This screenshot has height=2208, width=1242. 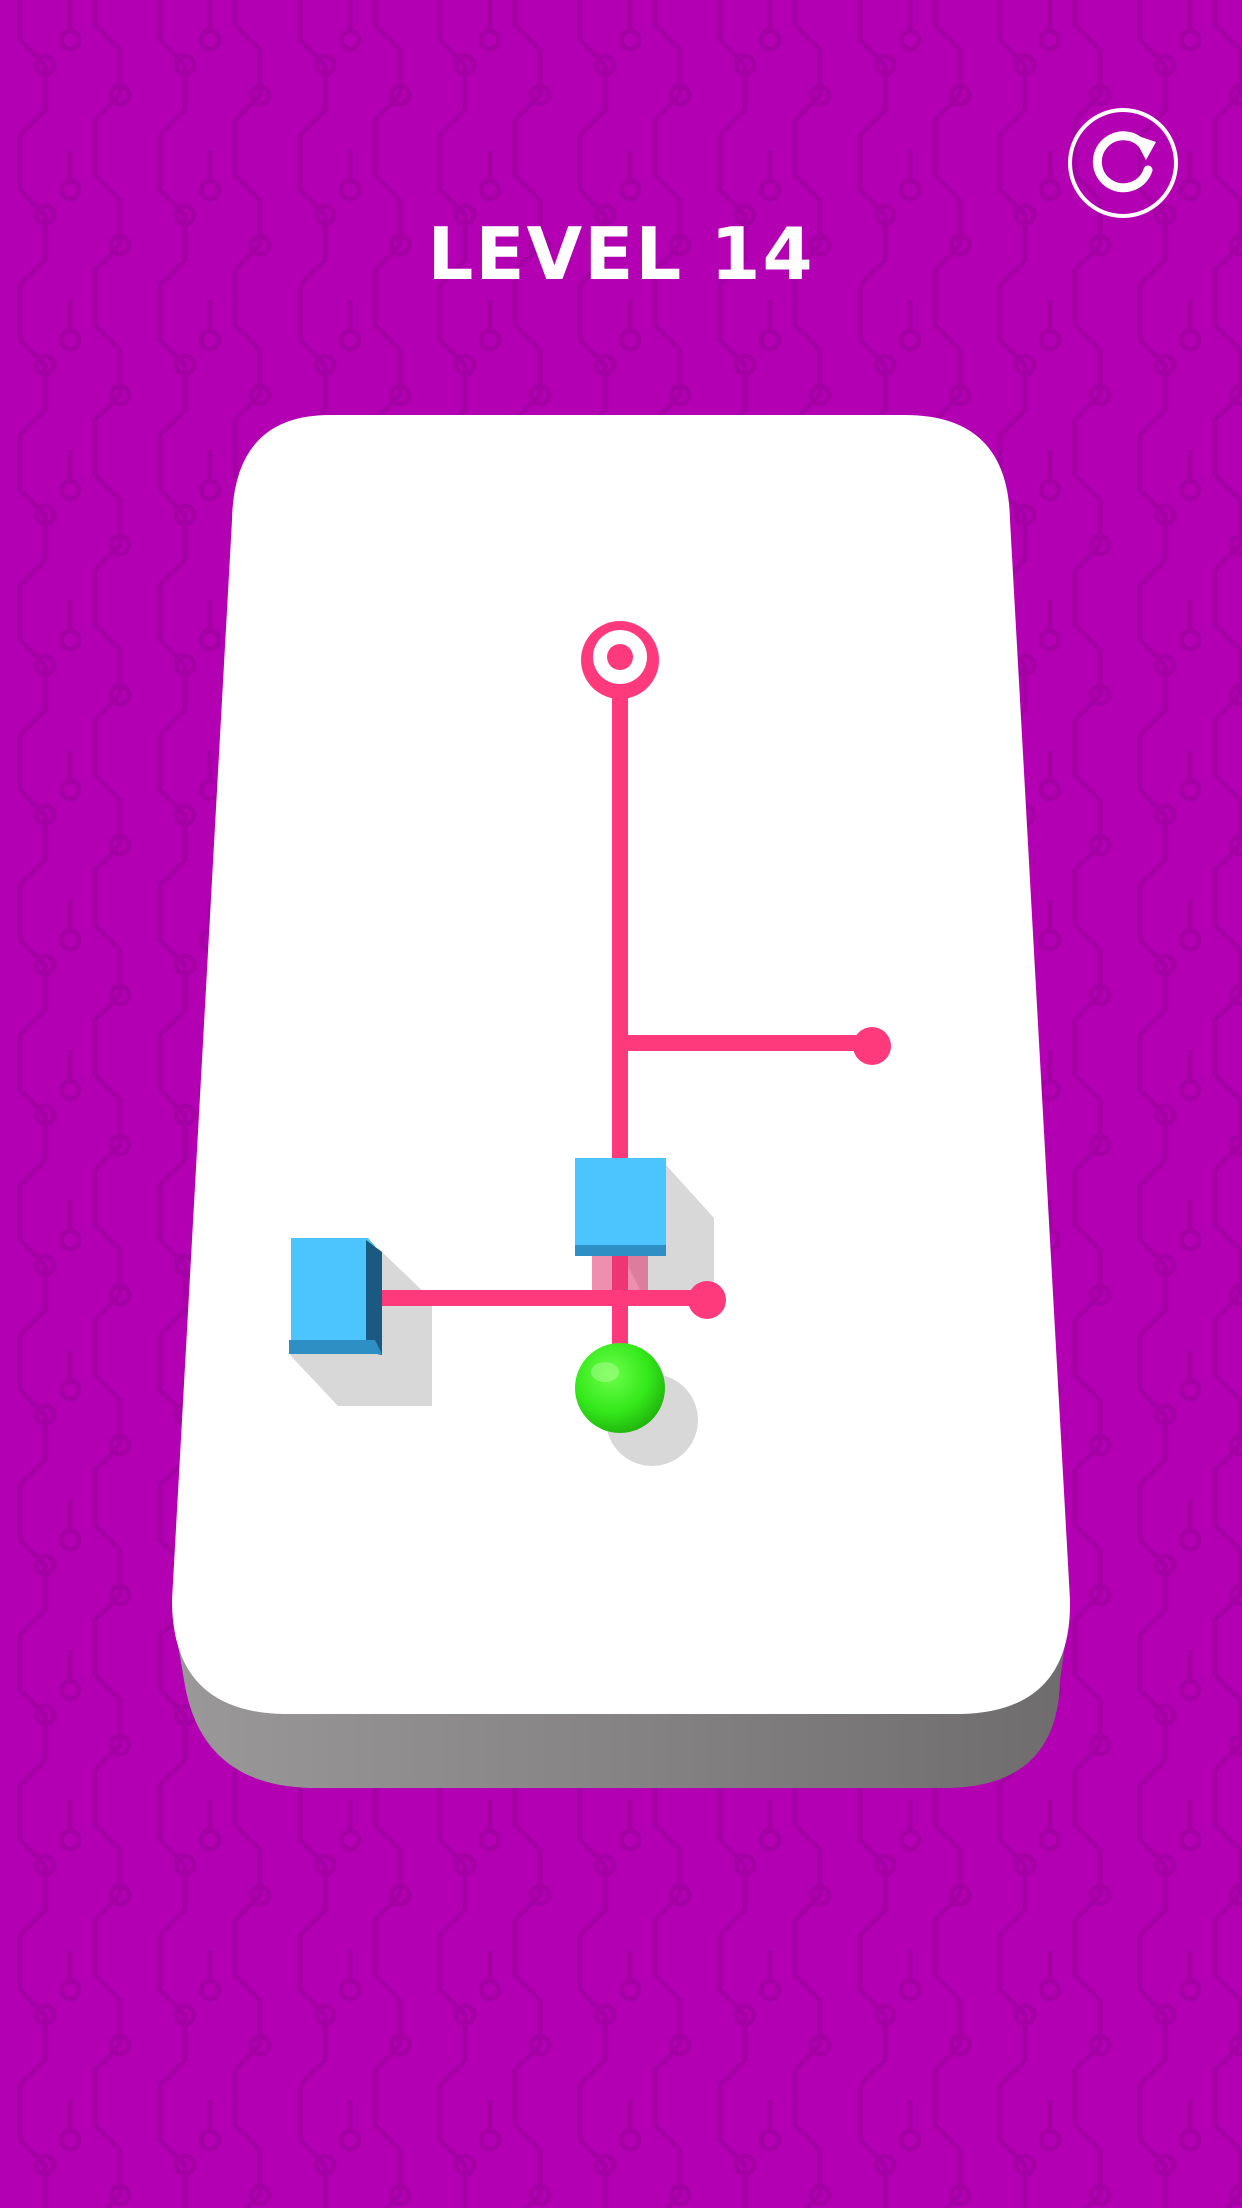 What do you see at coordinates (335, 1296) in the screenshot?
I see `blue-block-left` at bounding box center [335, 1296].